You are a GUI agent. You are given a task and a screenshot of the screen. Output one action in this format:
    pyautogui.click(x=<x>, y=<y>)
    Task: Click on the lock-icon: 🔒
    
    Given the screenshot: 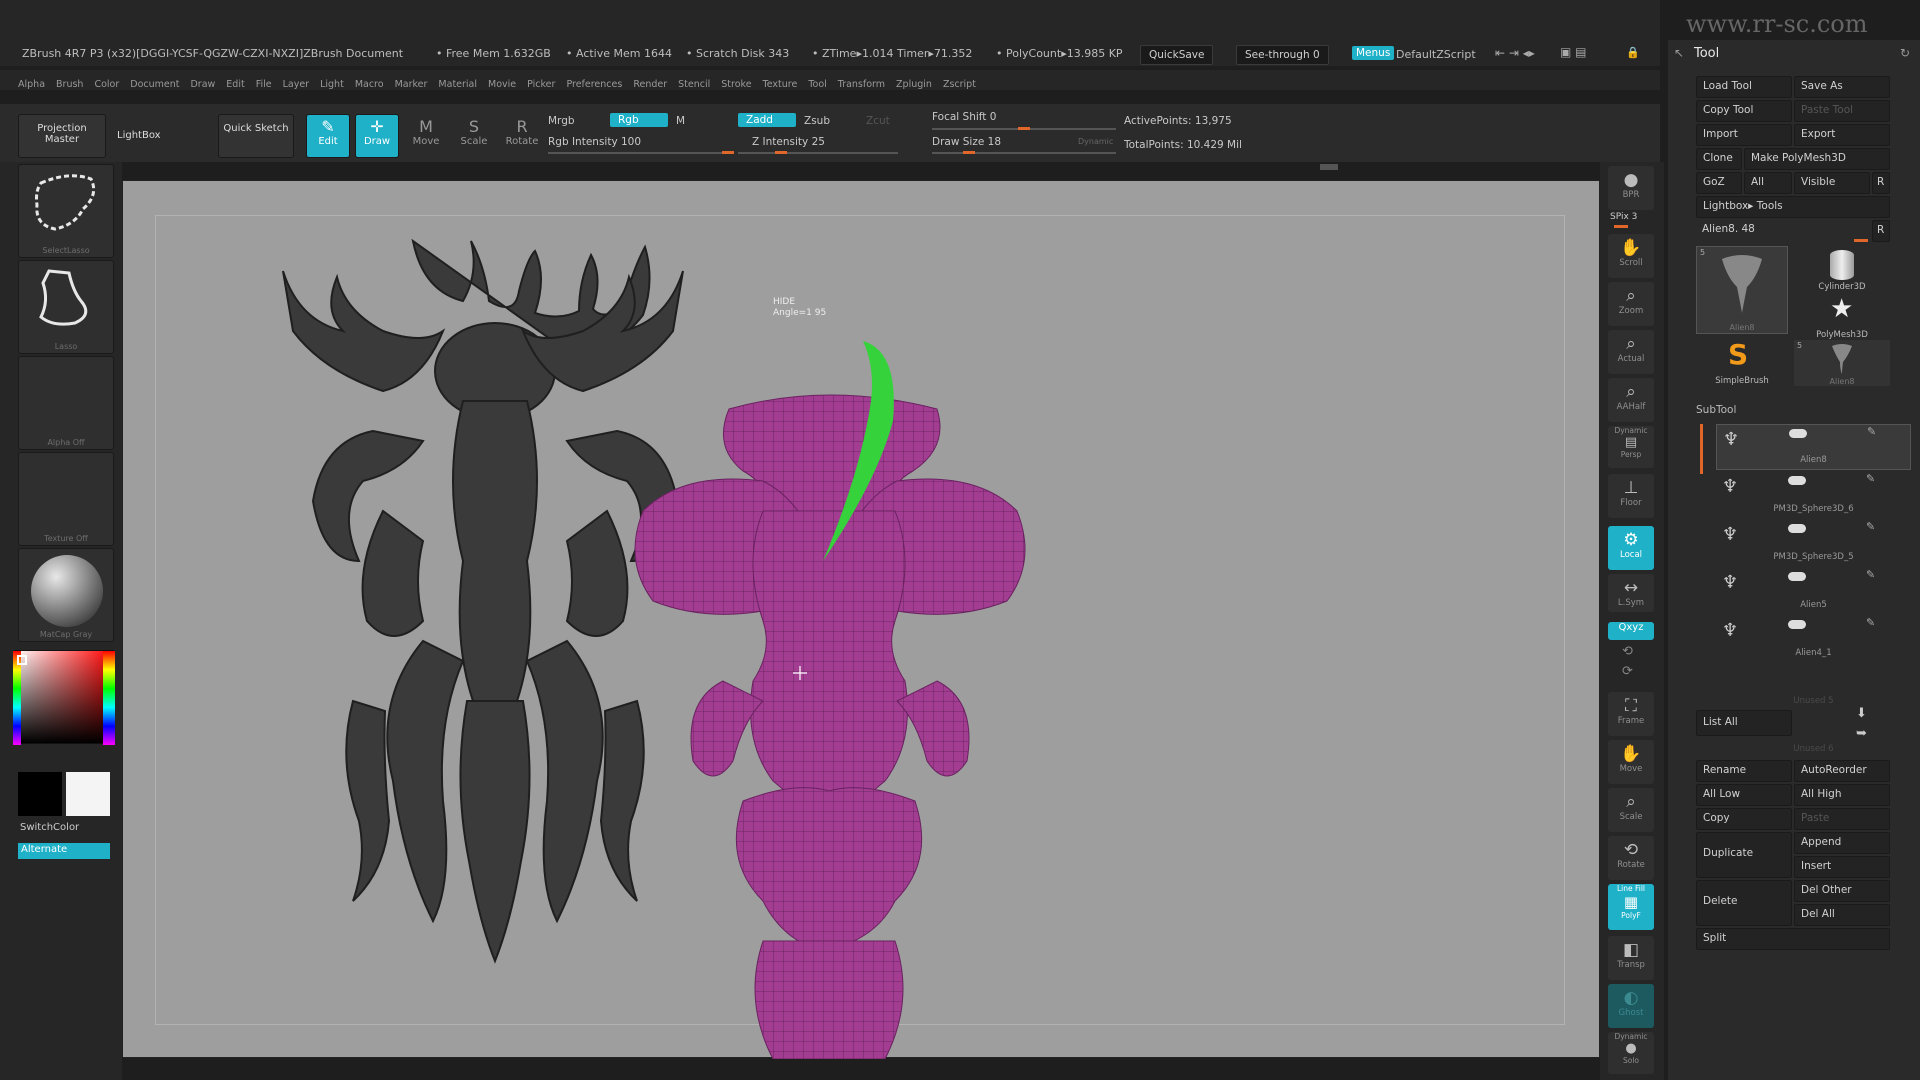 What is the action you would take?
    pyautogui.click(x=1633, y=52)
    